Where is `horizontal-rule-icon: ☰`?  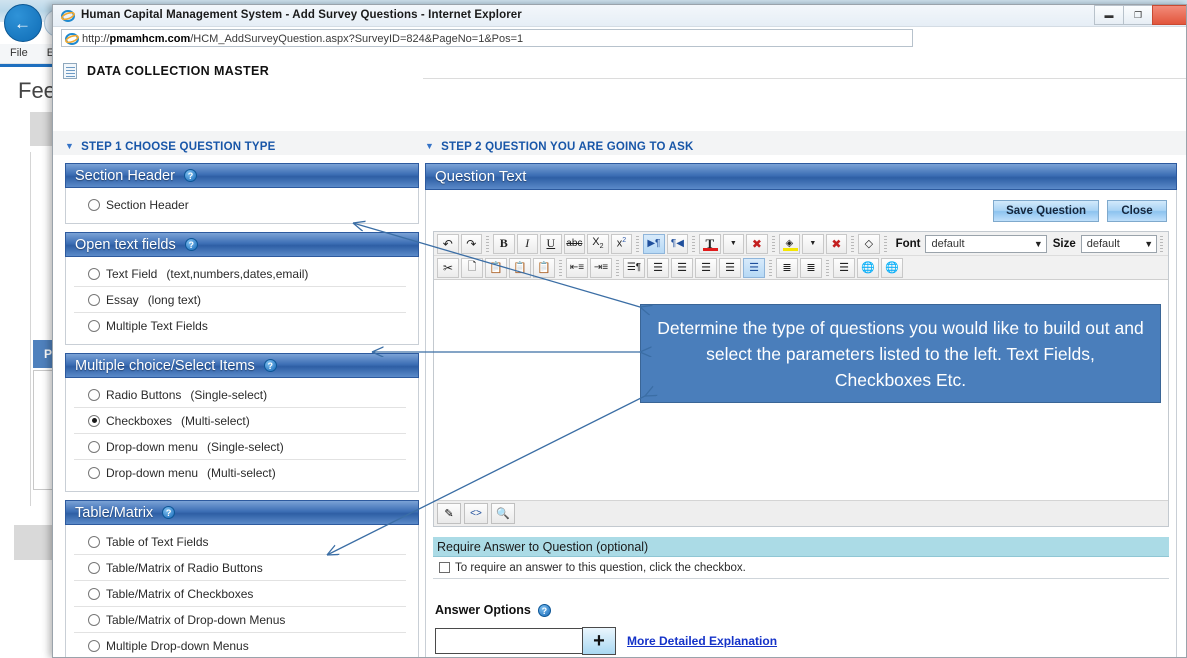 horizontal-rule-icon: ☰ is located at coordinates (844, 267).